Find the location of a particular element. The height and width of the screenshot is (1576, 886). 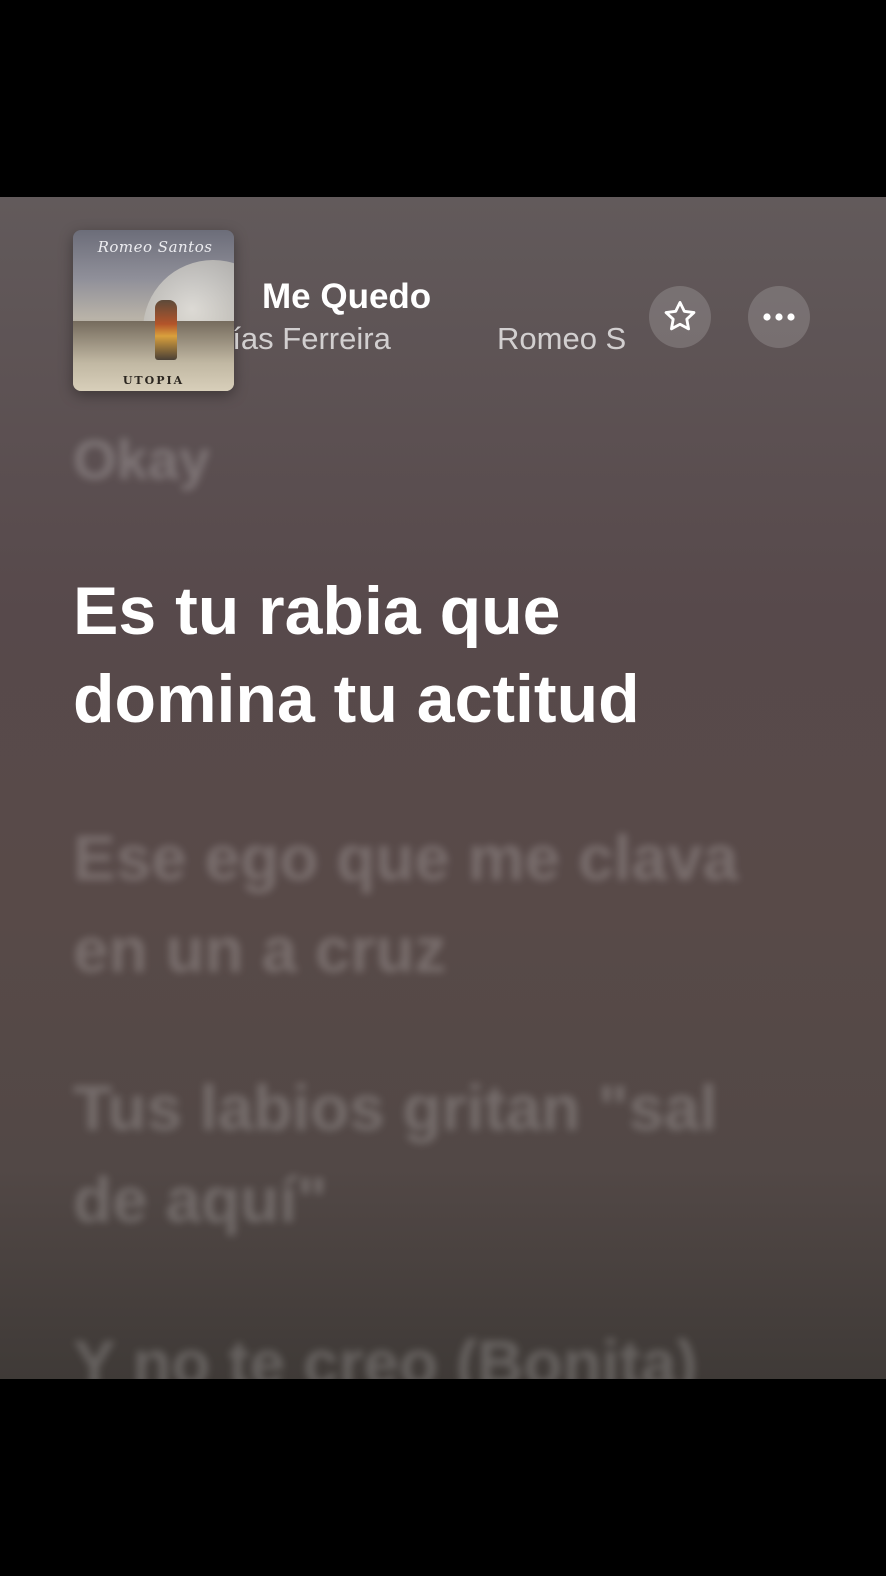

bottom-letterbox is located at coordinates (443, 1477).